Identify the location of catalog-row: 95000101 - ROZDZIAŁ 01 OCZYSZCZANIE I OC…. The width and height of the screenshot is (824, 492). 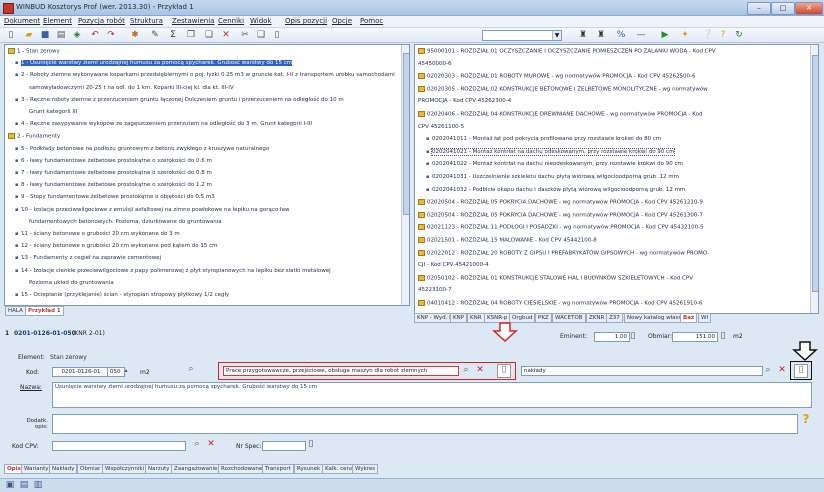
(567, 51).